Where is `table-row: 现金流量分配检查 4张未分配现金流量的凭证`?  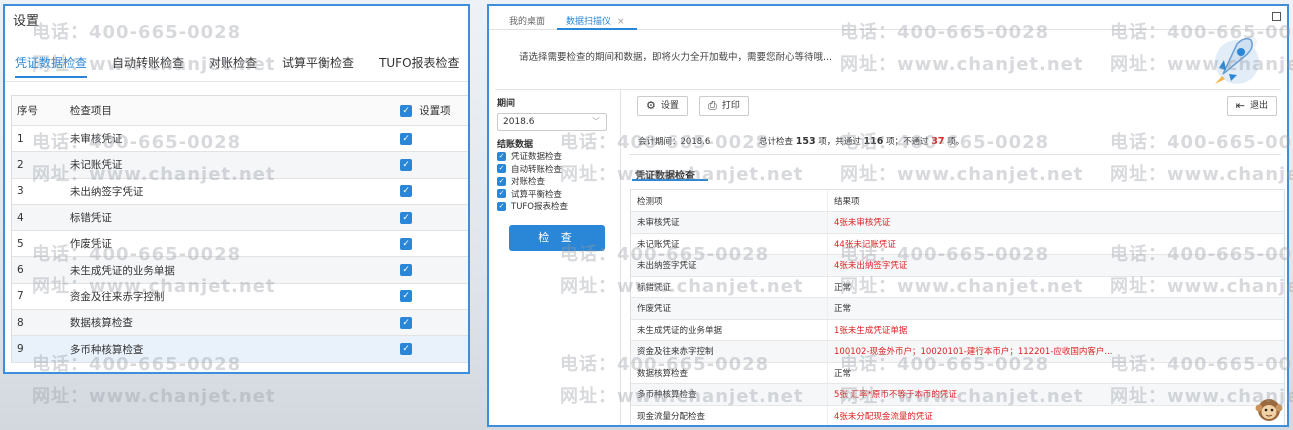 table-row: 现金流量分配检查 4张未分配现金流量的凭证 is located at coordinates (957, 415).